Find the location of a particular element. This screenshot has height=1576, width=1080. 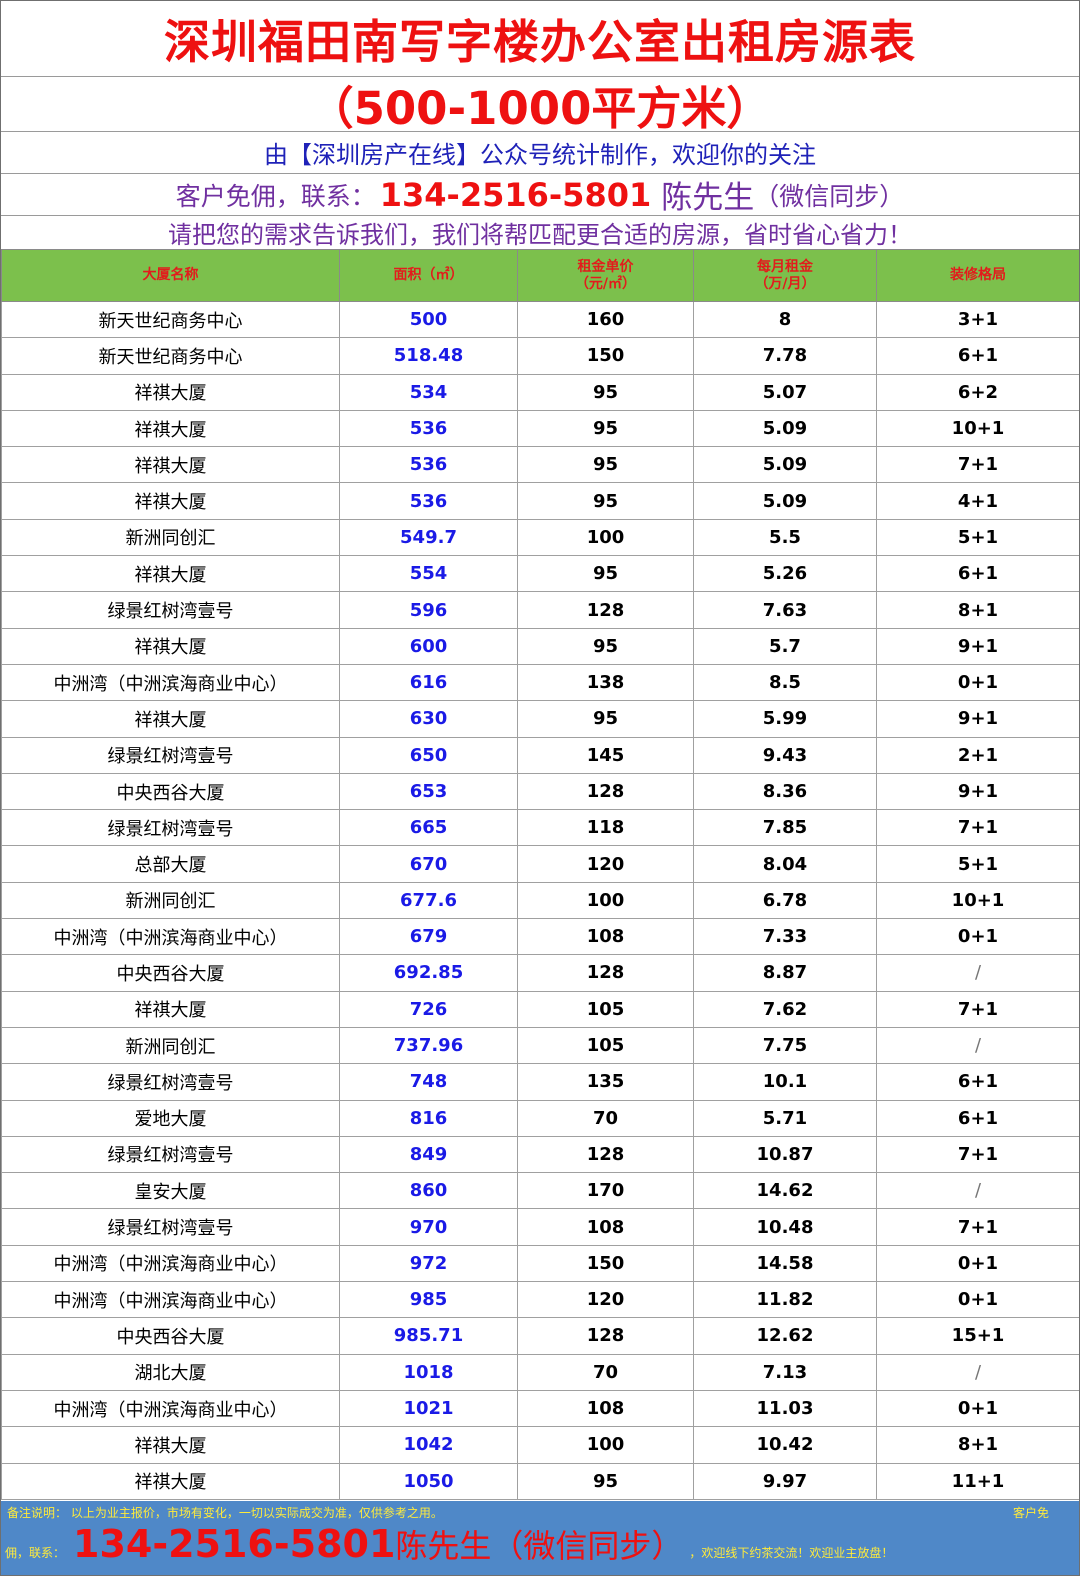

contact-label: 客户免佣，联系： is located at coordinates (275, 196).